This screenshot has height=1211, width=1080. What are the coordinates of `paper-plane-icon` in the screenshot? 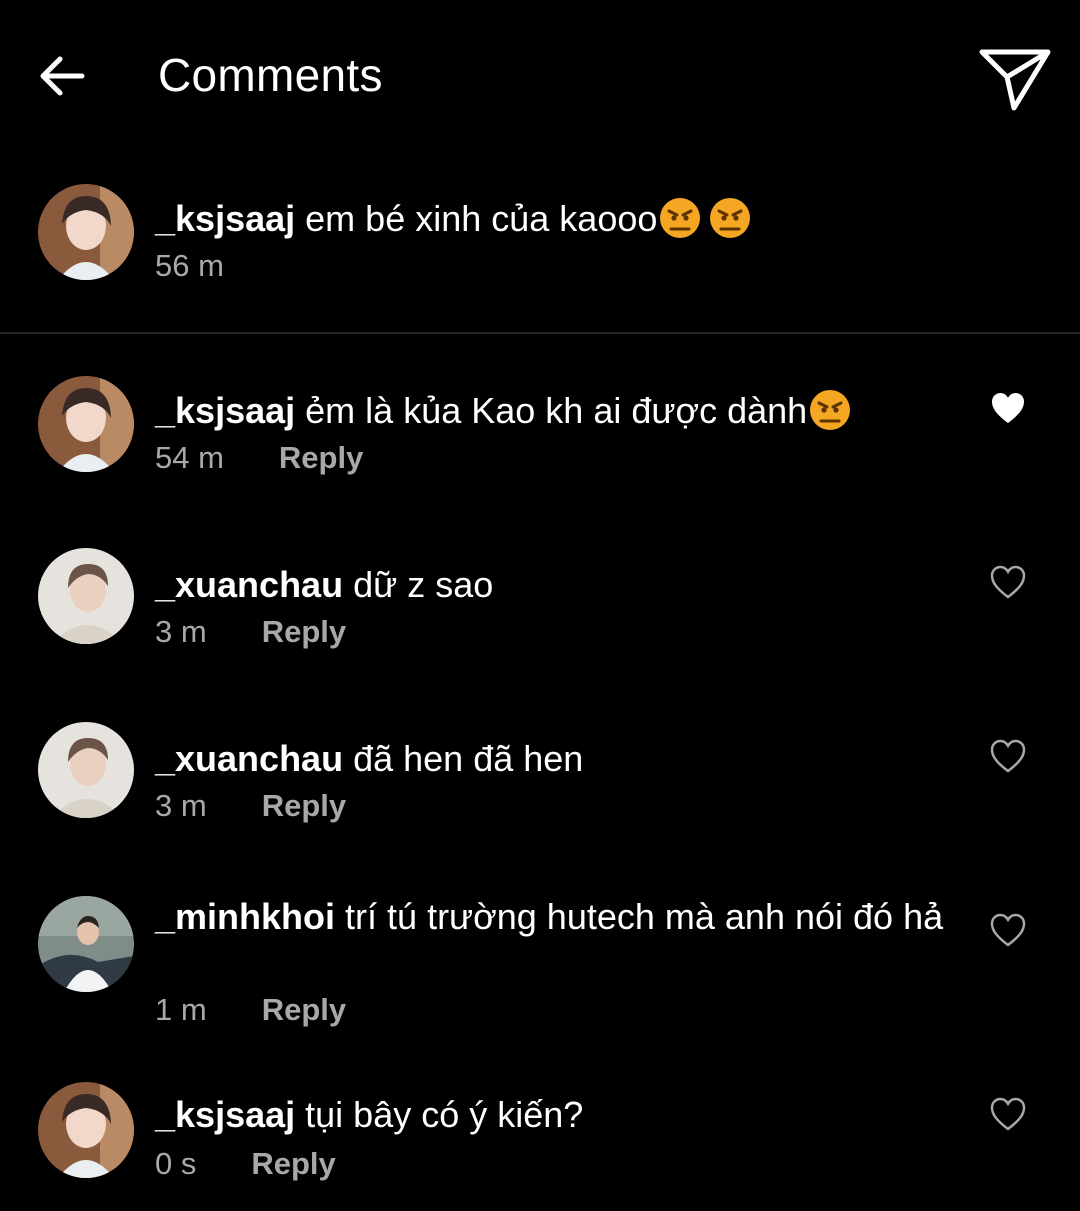 It's located at (1015, 80).